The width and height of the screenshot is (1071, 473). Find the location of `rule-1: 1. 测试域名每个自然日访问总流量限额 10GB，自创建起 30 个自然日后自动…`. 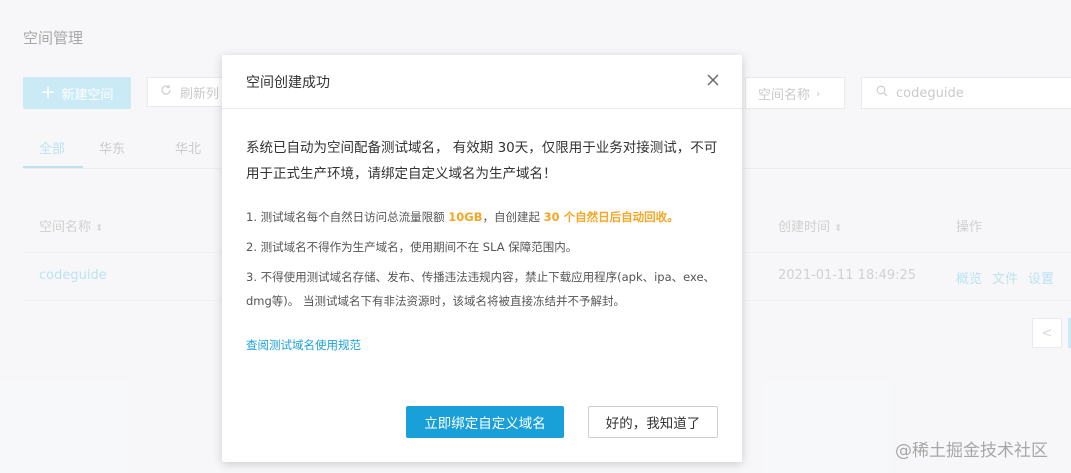

rule-1: 1. 测试域名每个自然日访问总流量限额 10GB，自创建起 30 个自然日后自动… is located at coordinates (483, 217).